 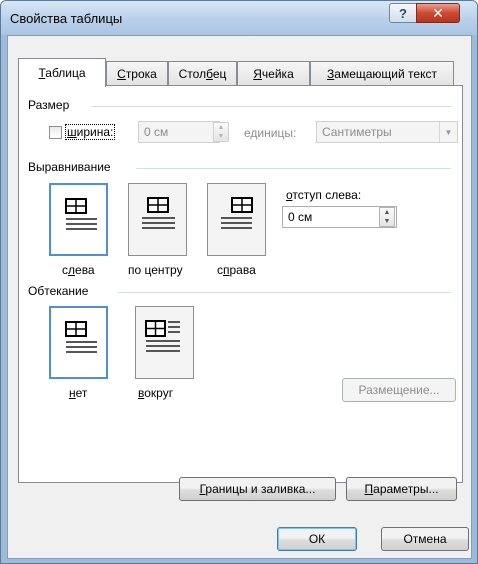 What do you see at coordinates (66, 18) in the screenshot?
I see `window-title: Свойства таблицы` at bounding box center [66, 18].